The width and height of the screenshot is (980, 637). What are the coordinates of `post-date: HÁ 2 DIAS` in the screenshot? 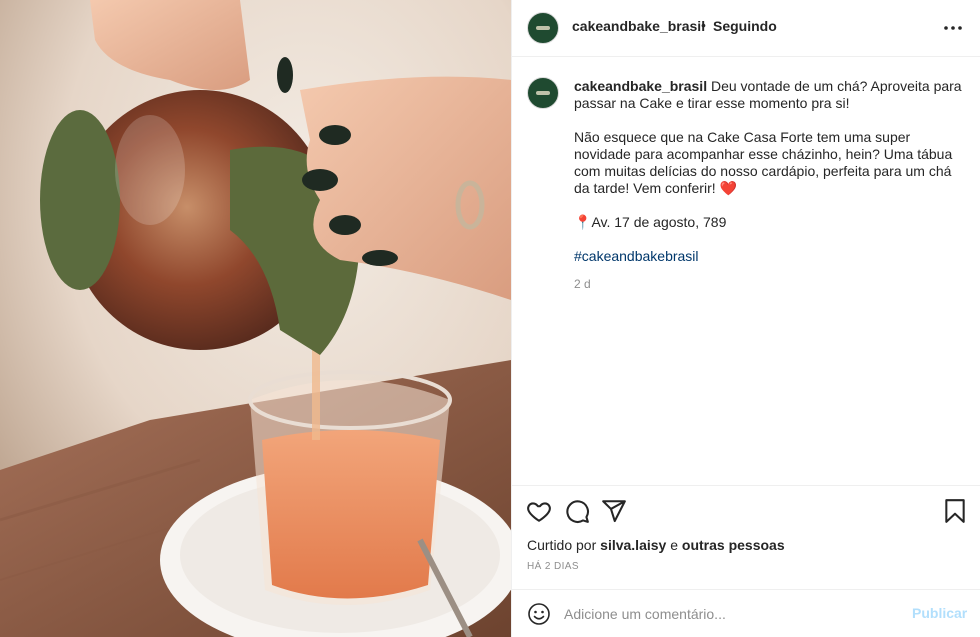 It's located at (553, 566).